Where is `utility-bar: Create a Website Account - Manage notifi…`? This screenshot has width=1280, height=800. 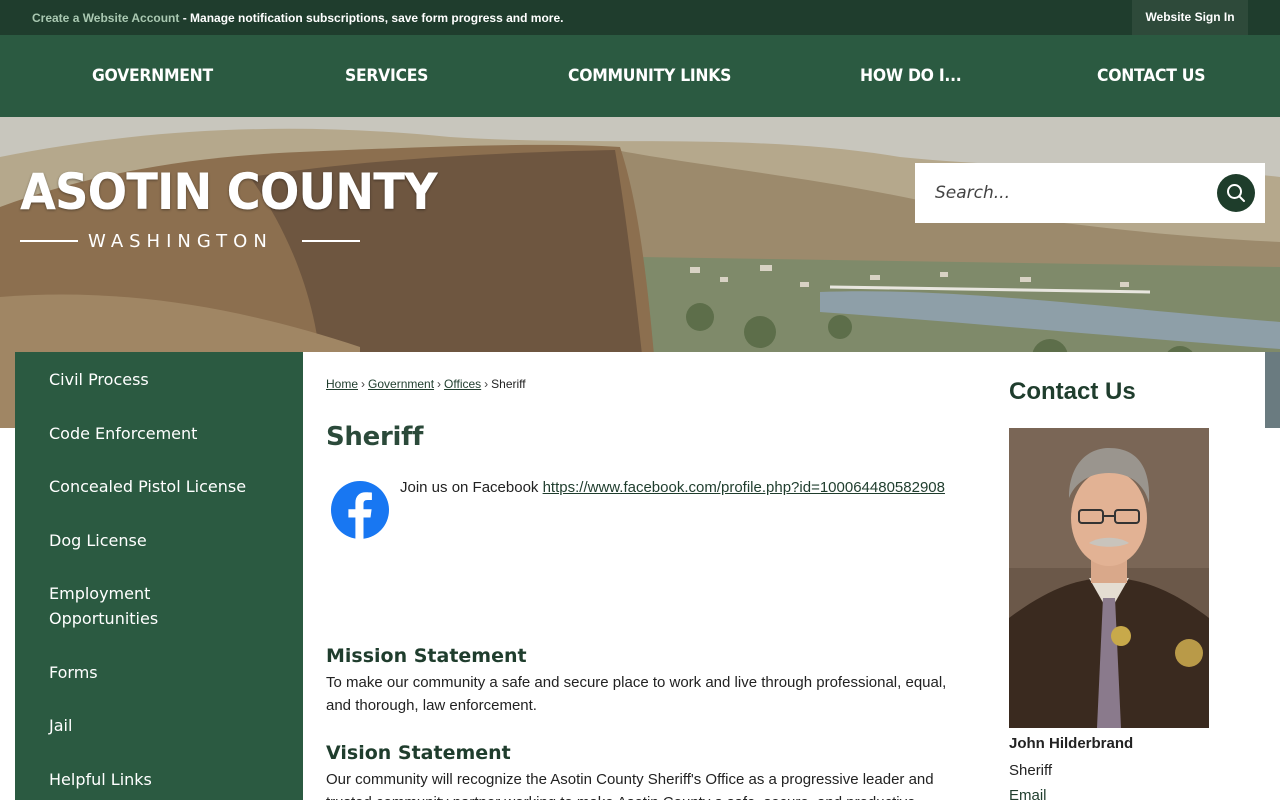
utility-bar: Create a Website Account - Manage notifi… is located at coordinates (640, 17).